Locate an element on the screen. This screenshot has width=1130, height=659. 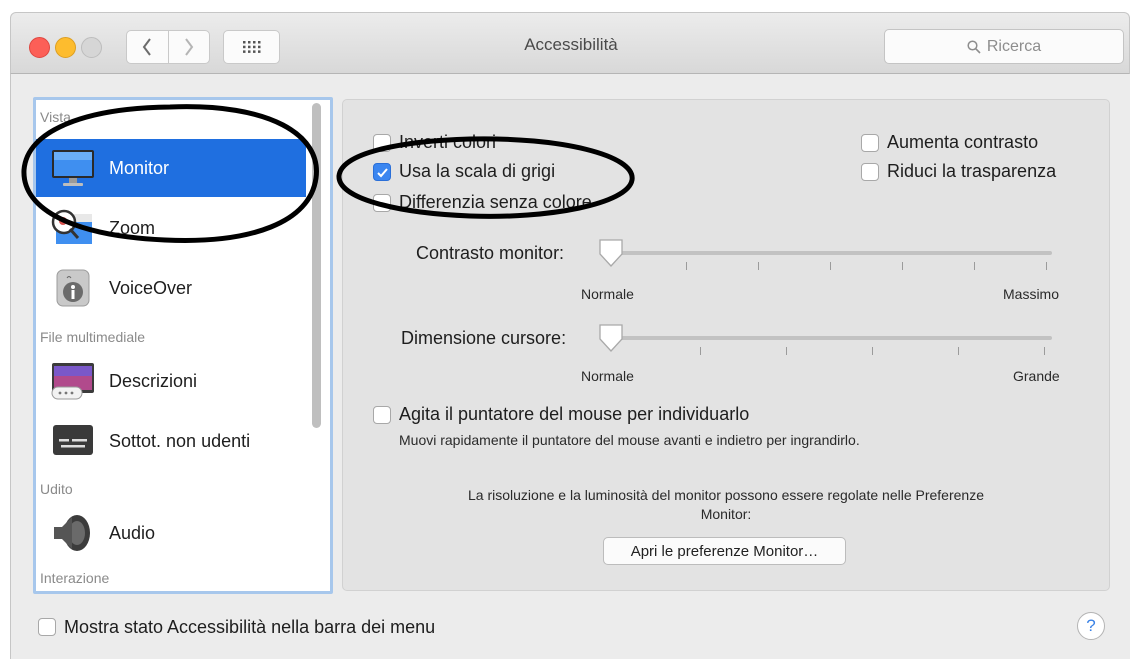
reduce-transparency-checkbox is located at coordinates (870, 172).